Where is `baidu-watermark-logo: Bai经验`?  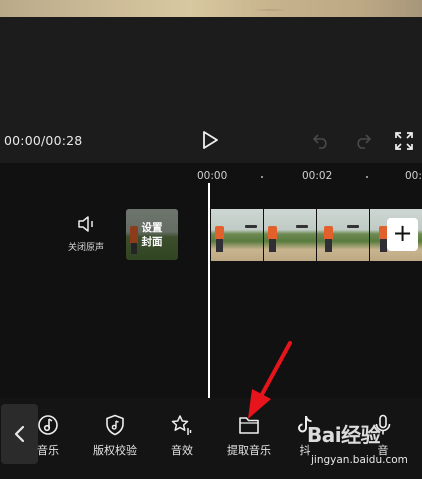 baidu-watermark-logo: Bai经验 is located at coordinates (344, 435).